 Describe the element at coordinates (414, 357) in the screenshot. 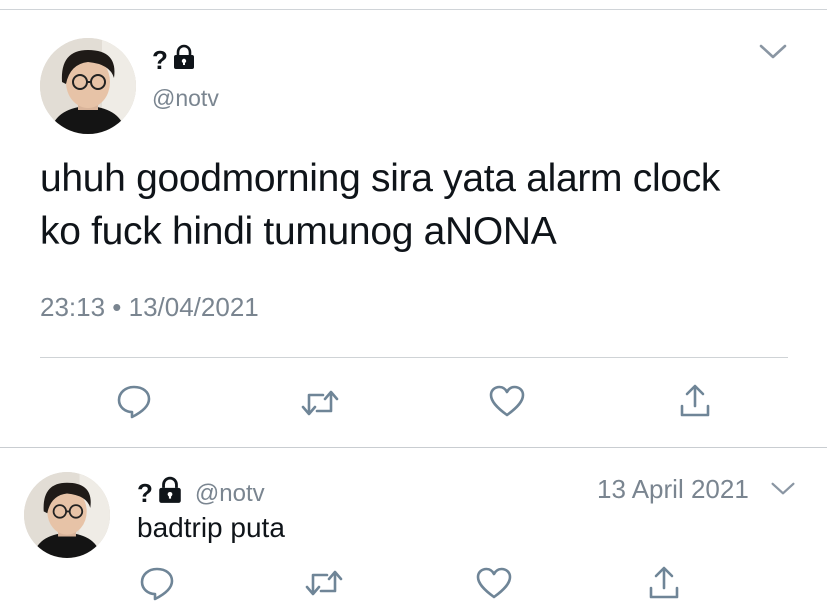

I see `divider` at that location.